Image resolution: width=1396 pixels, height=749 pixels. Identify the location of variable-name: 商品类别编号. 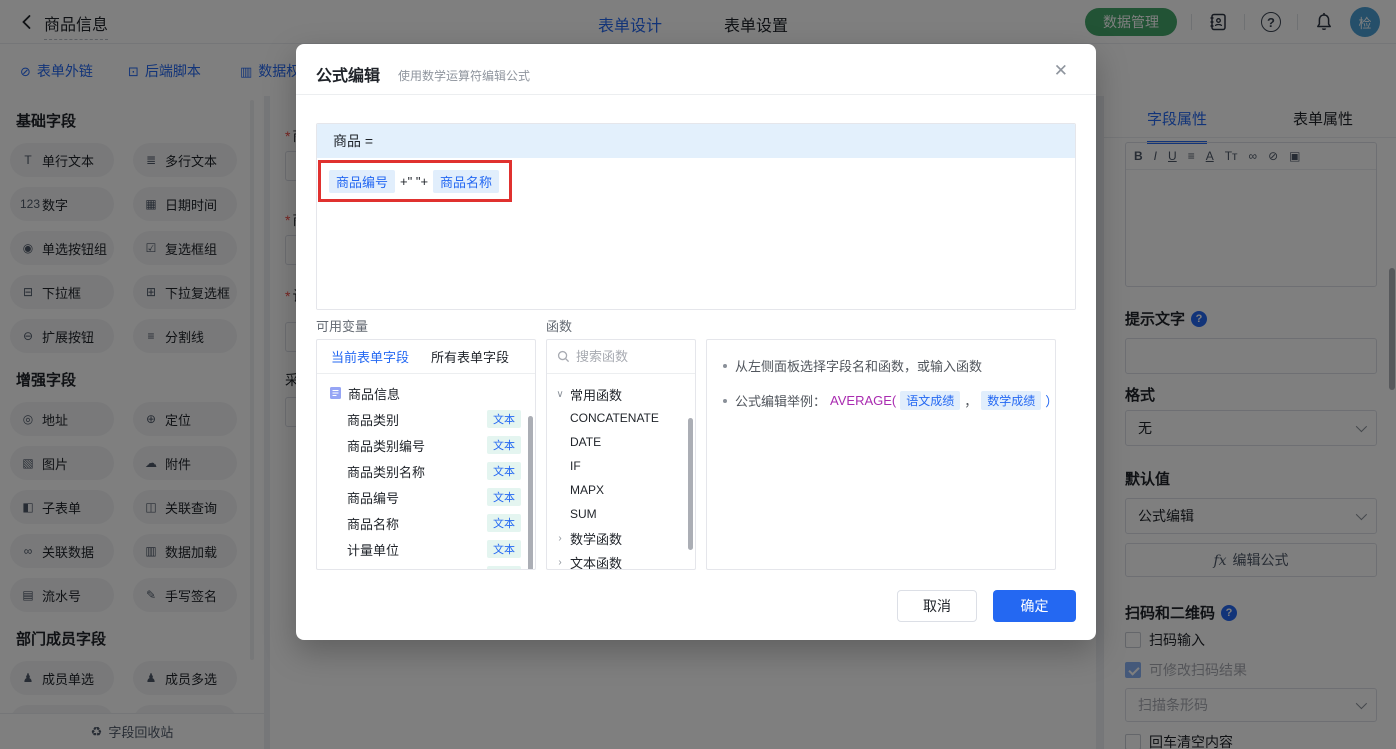
(386, 446).